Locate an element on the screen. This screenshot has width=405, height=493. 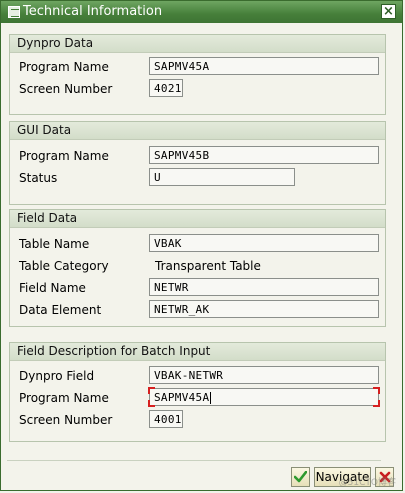
footer-divider is located at coordinates (194, 460).